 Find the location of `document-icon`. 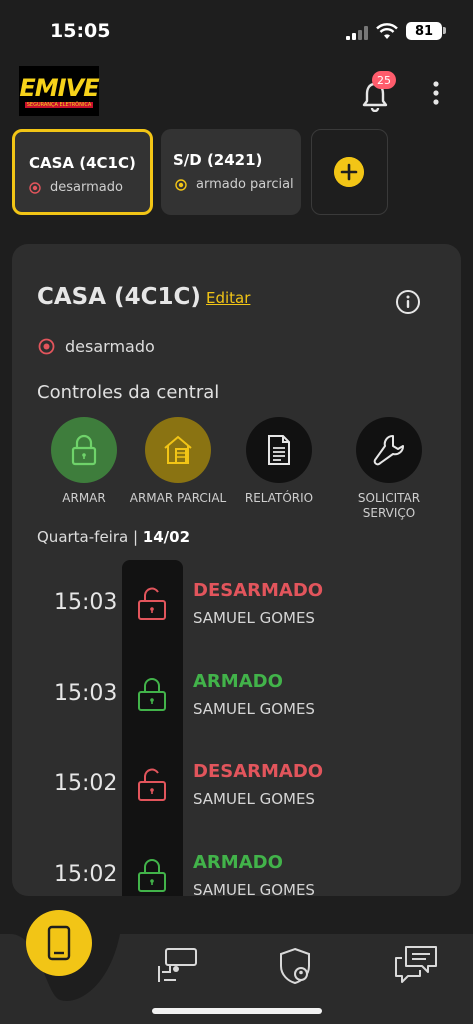

document-icon is located at coordinates (279, 450).